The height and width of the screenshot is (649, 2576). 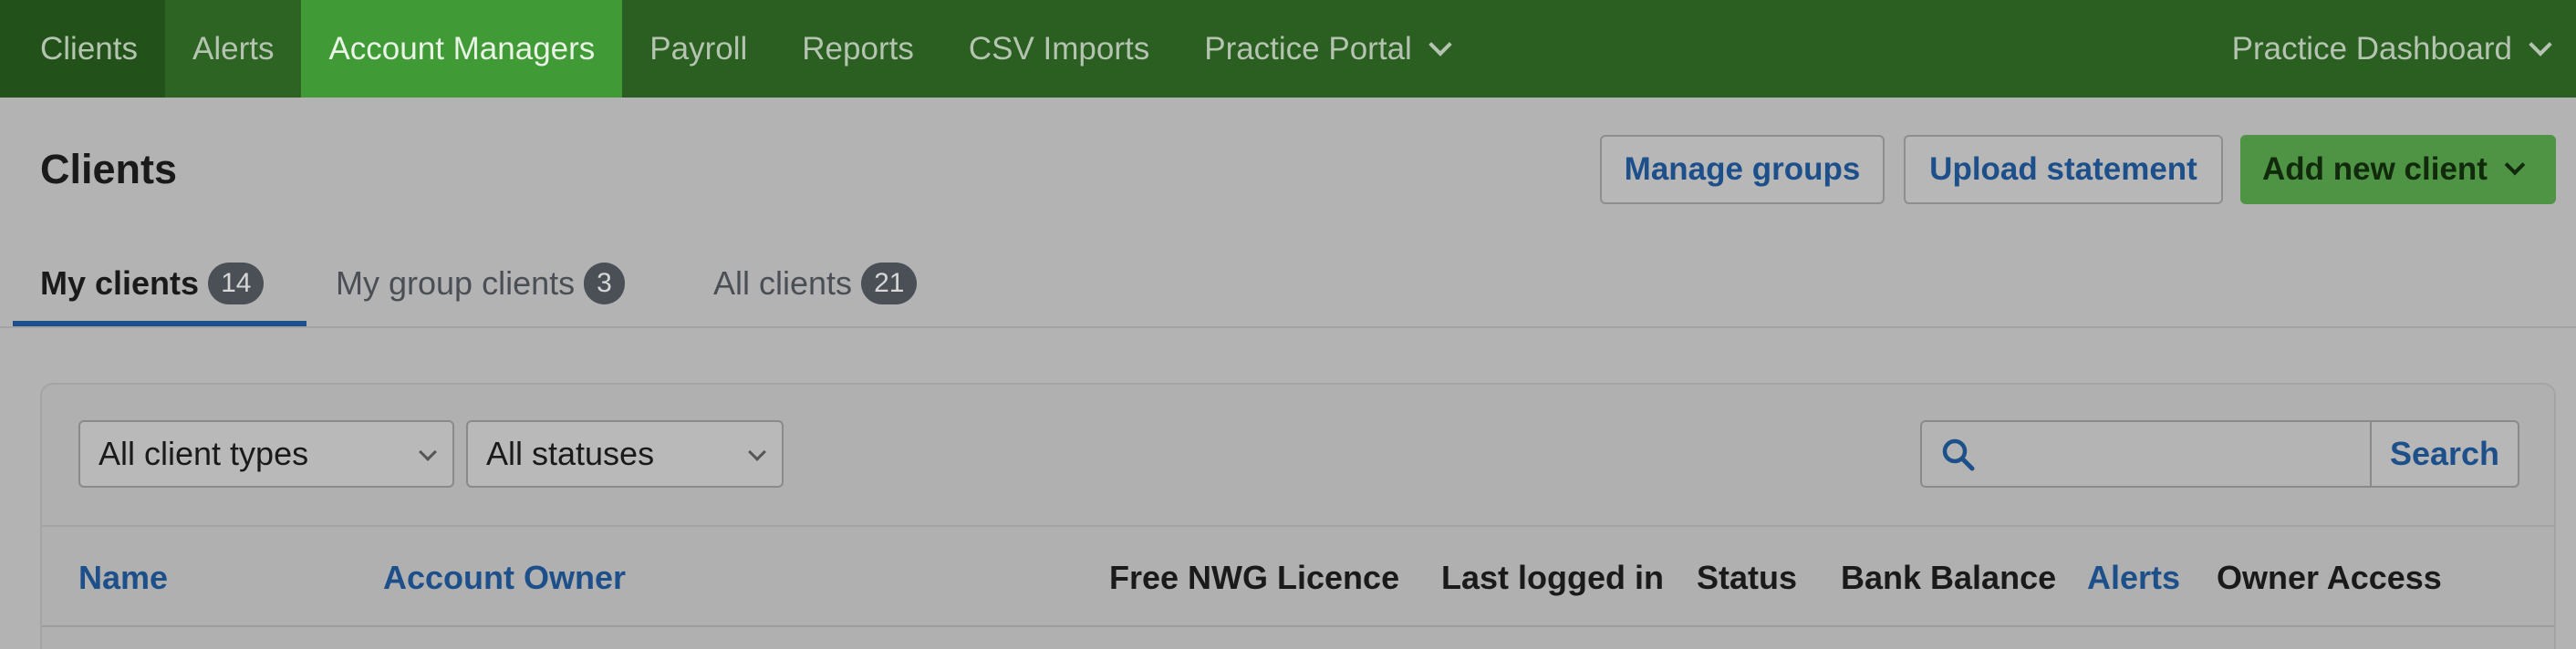 I want to click on status-value: All statuses, so click(x=570, y=454).